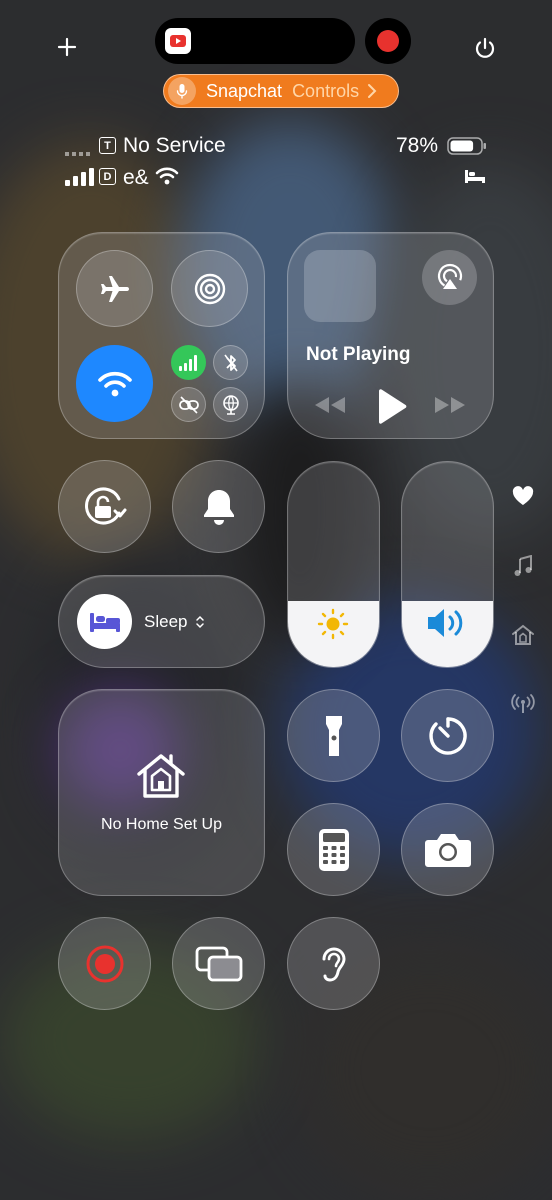 The width and height of the screenshot is (552, 1200). Describe the element at coordinates (80, 177) in the screenshot. I see `cell-signal-icon` at that location.